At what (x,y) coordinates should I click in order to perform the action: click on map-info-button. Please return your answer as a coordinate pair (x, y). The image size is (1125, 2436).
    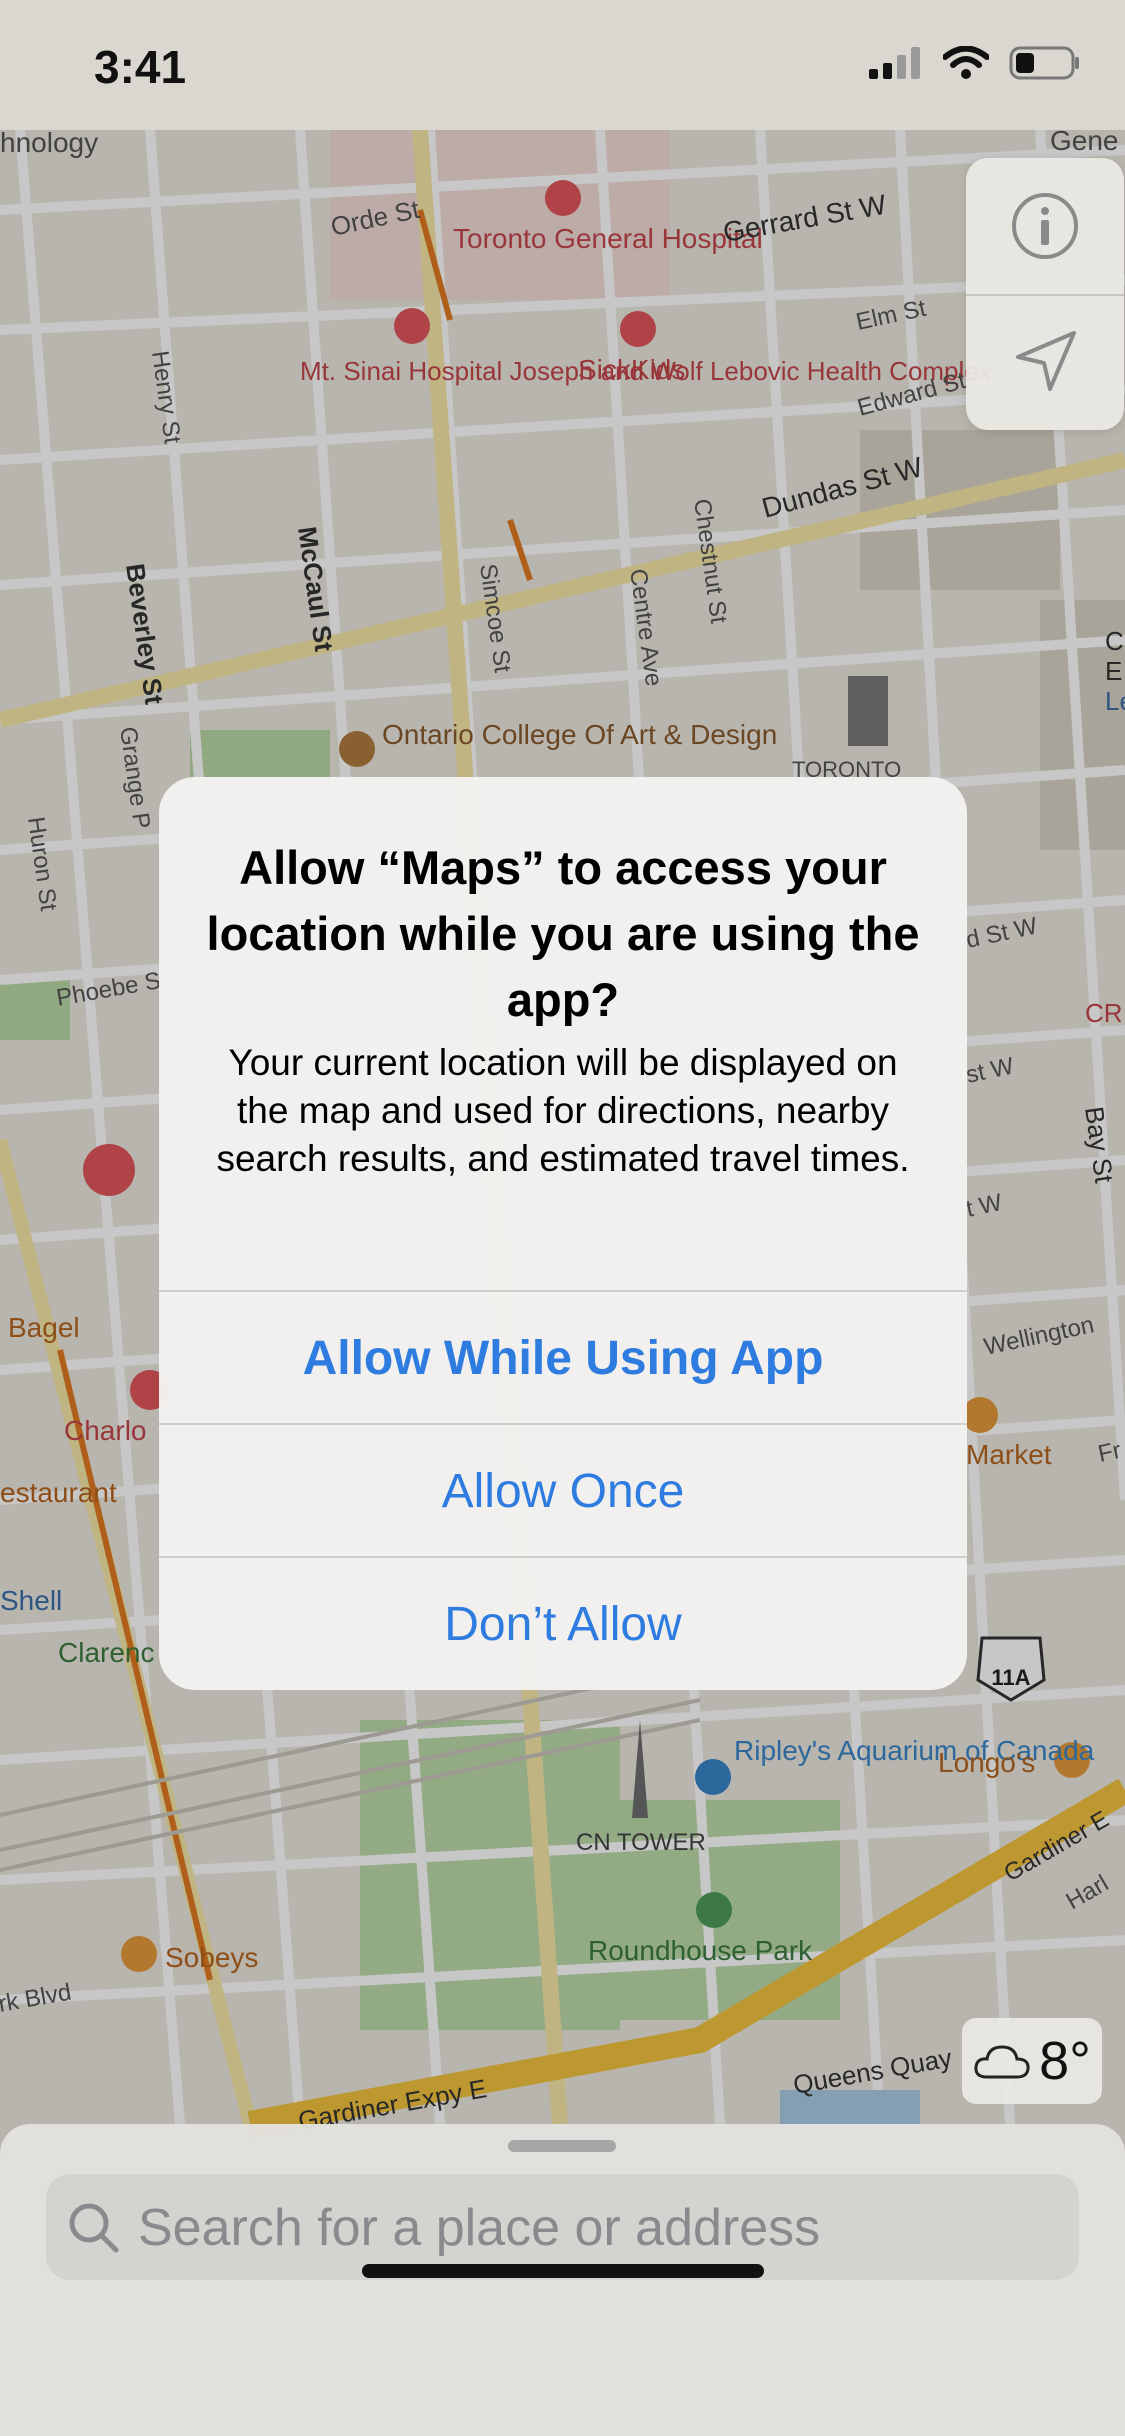
    Looking at the image, I should click on (1045, 227).